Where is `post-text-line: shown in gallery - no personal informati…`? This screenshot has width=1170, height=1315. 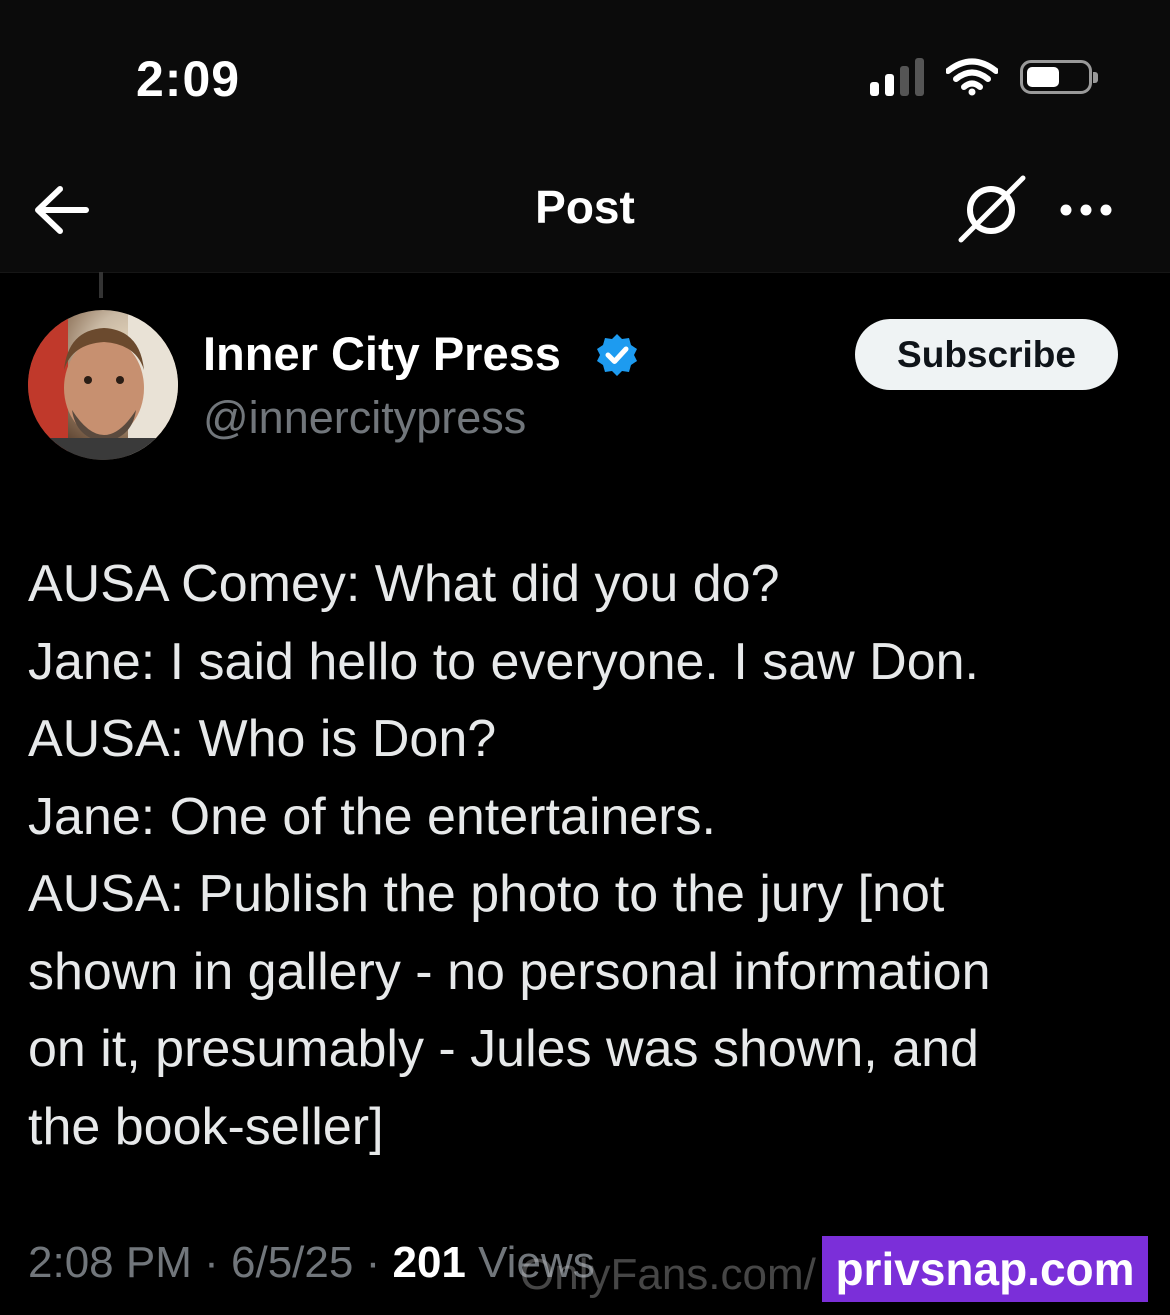
post-text-line: shown in gallery - no personal informati… is located at coordinates (509, 971).